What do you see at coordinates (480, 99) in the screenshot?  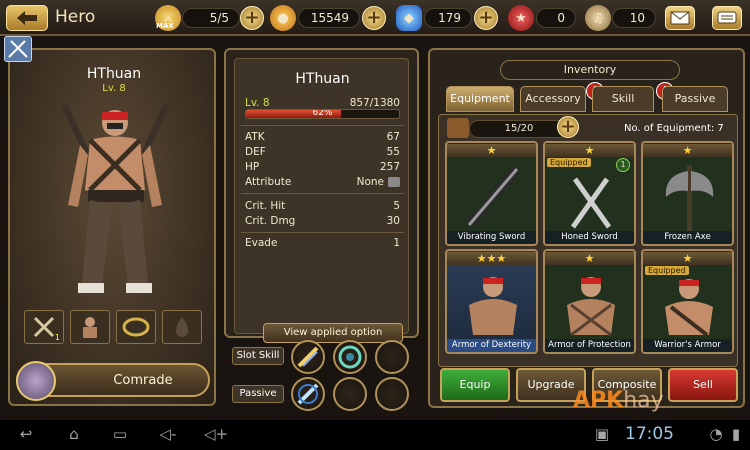 I see `tab-equipment: Equipment` at bounding box center [480, 99].